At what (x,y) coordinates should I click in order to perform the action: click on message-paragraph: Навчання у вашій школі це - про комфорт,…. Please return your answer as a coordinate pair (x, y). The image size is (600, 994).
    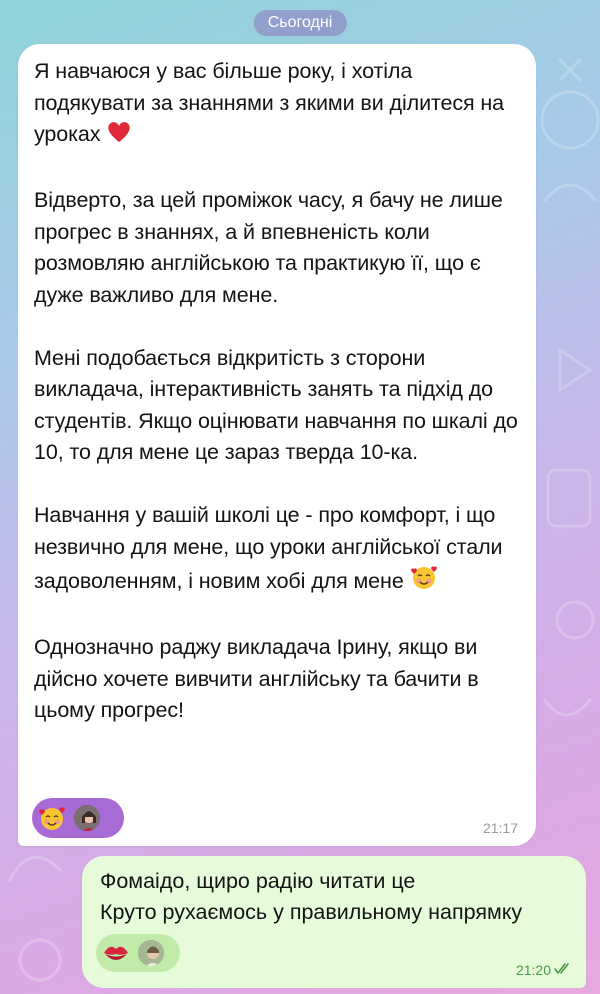
    Looking at the image, I should click on (277, 550).